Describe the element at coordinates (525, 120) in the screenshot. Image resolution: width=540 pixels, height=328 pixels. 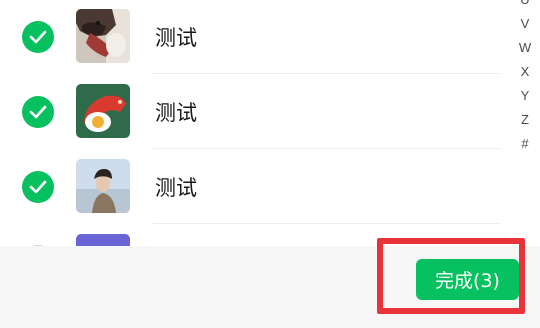
I see `index-letter: Z` at that location.